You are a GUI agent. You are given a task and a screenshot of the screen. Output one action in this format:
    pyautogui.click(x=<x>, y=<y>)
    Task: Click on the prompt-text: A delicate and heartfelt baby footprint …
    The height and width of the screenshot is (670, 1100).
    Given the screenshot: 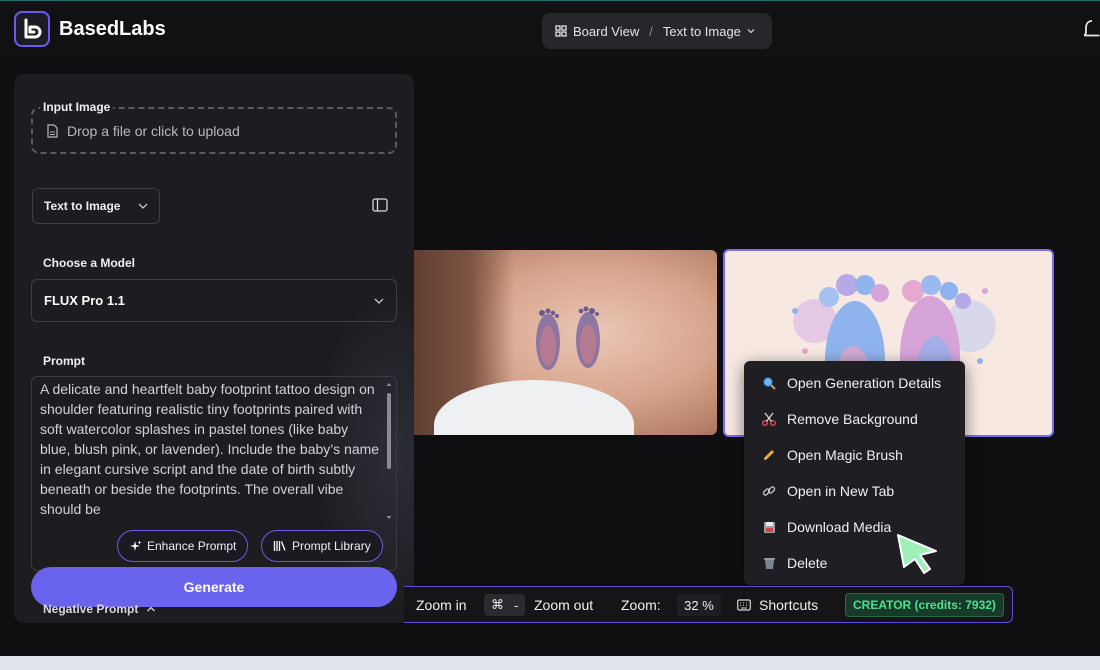 What is the action you would take?
    pyautogui.click(x=210, y=450)
    